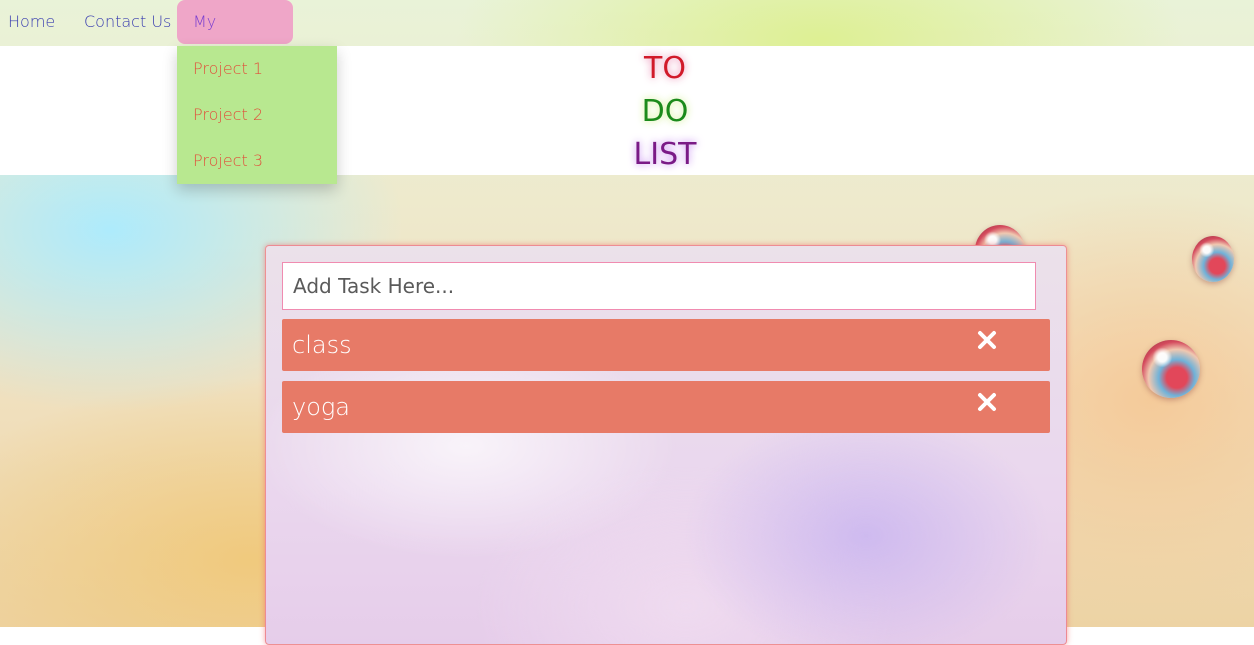 This screenshot has width=1254, height=645. What do you see at coordinates (665, 154) in the screenshot?
I see `title-list: LIST` at bounding box center [665, 154].